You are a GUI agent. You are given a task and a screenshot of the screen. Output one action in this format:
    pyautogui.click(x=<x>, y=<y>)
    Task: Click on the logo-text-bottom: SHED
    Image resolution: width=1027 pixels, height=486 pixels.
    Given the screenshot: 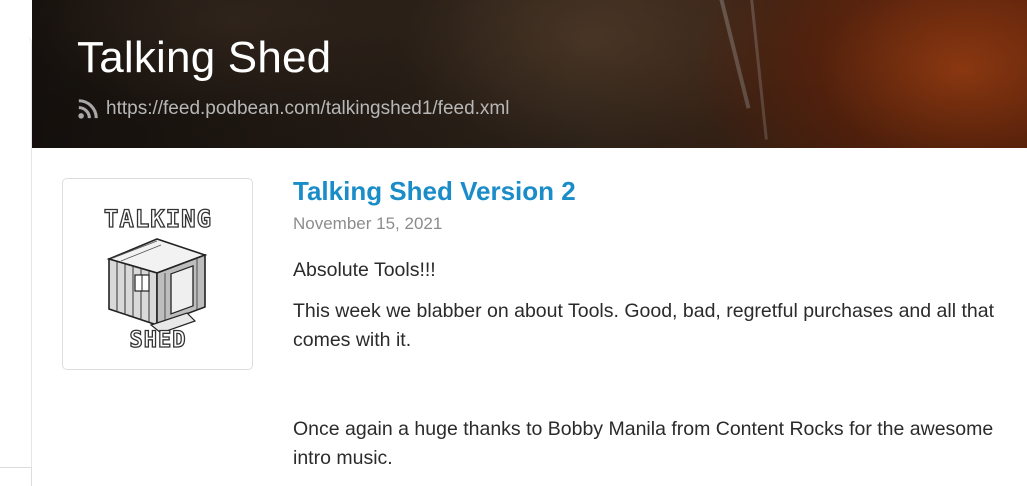 What is the action you would take?
    pyautogui.click(x=158, y=339)
    